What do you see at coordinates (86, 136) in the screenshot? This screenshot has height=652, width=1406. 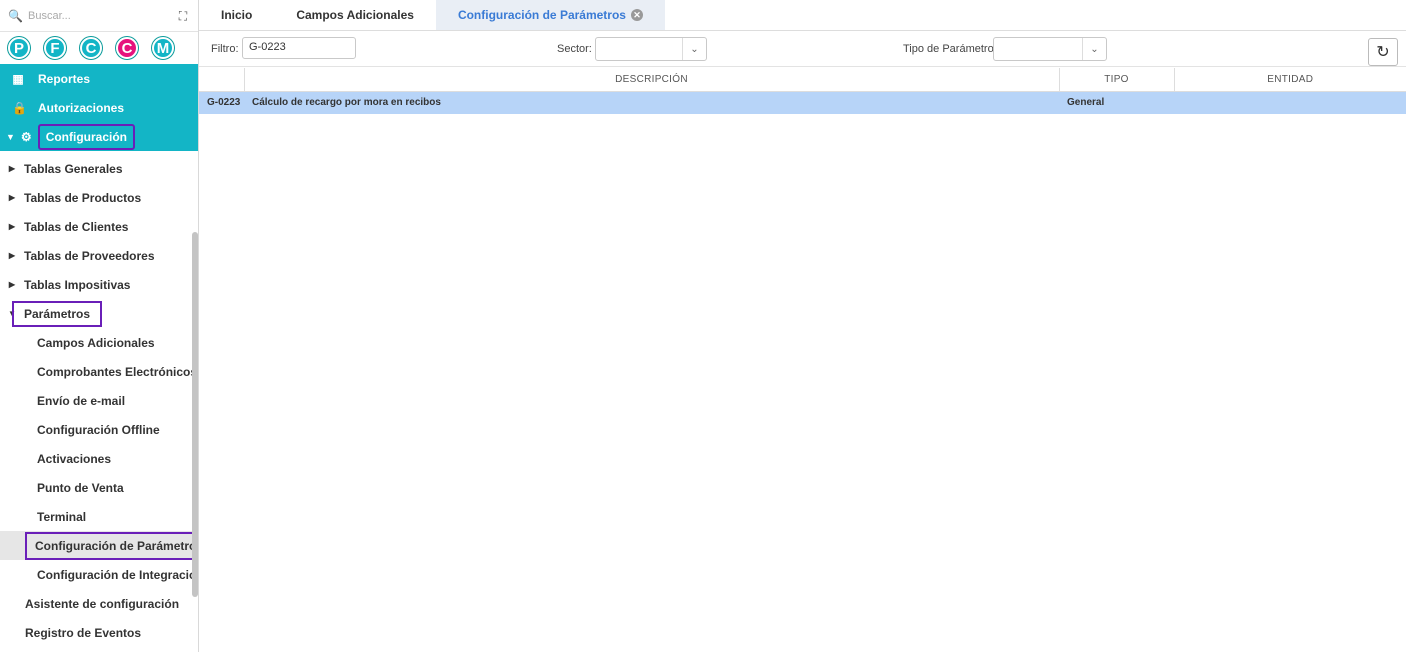 I see `sidebar-item-label: Configuración` at bounding box center [86, 136].